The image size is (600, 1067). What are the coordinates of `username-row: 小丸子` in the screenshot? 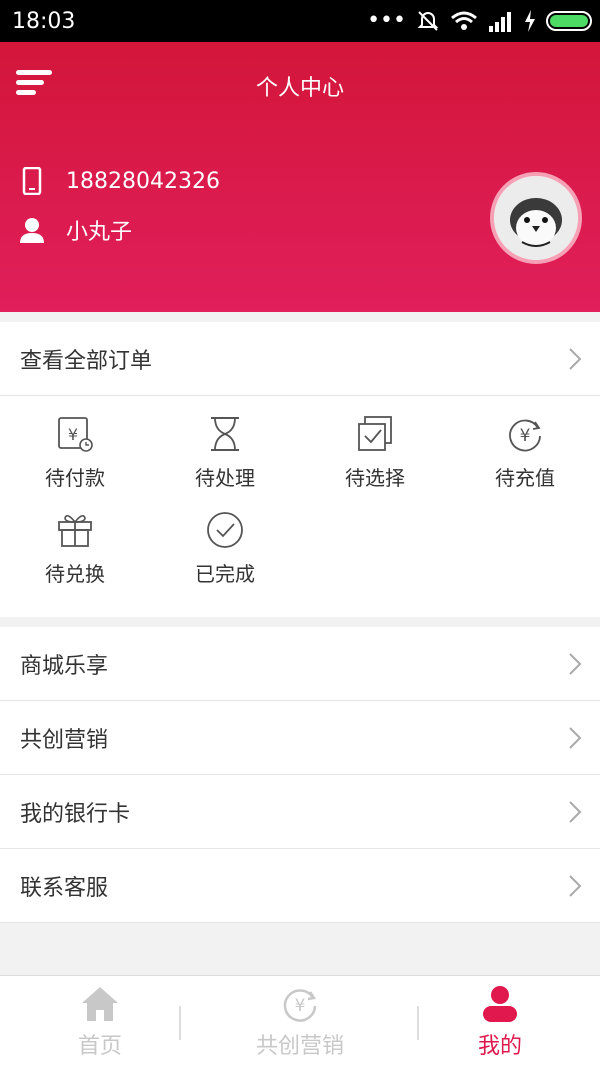 It's located at (75, 230).